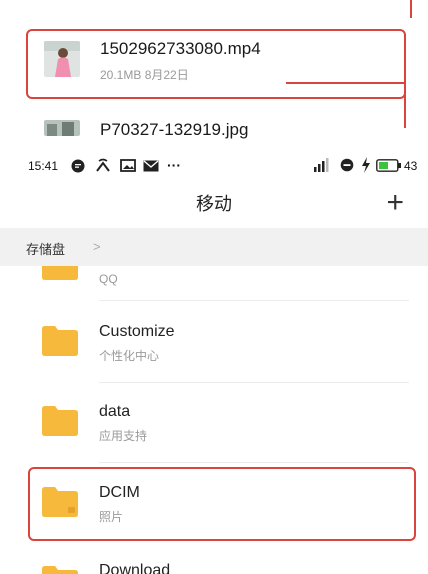 This screenshot has height=574, width=428. I want to click on file-meta: 20.1MB 8月22日, so click(144, 75).